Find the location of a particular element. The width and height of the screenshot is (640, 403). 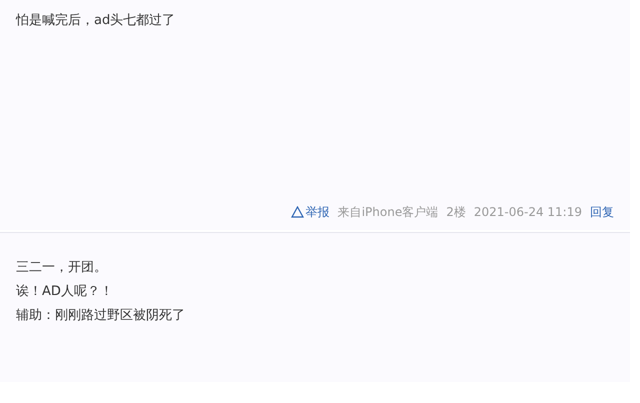

report-link: 举报 is located at coordinates (318, 212).